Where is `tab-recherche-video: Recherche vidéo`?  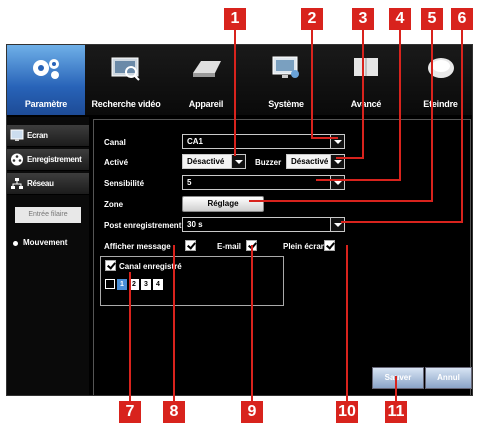 tab-recherche-video: Recherche vidéo is located at coordinates (126, 80).